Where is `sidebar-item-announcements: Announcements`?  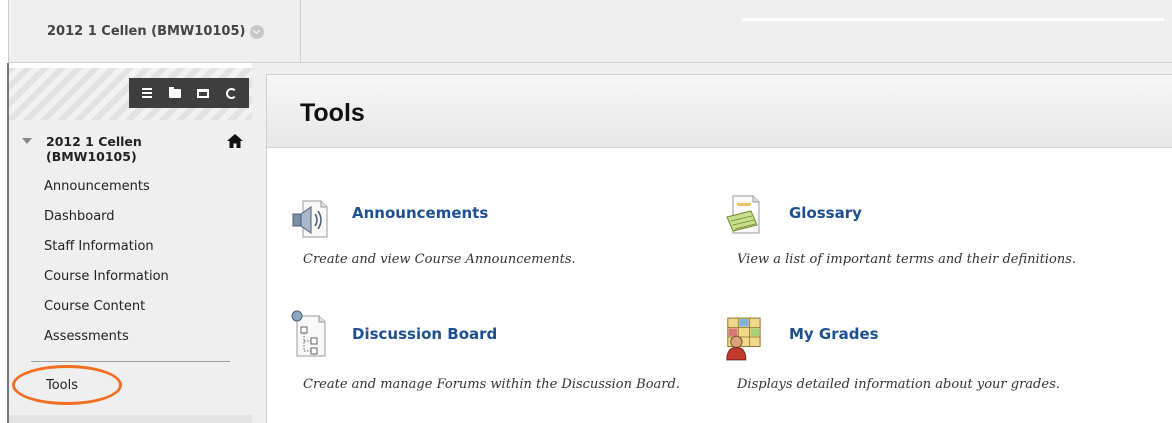 sidebar-item-announcements: Announcements is located at coordinates (130, 191).